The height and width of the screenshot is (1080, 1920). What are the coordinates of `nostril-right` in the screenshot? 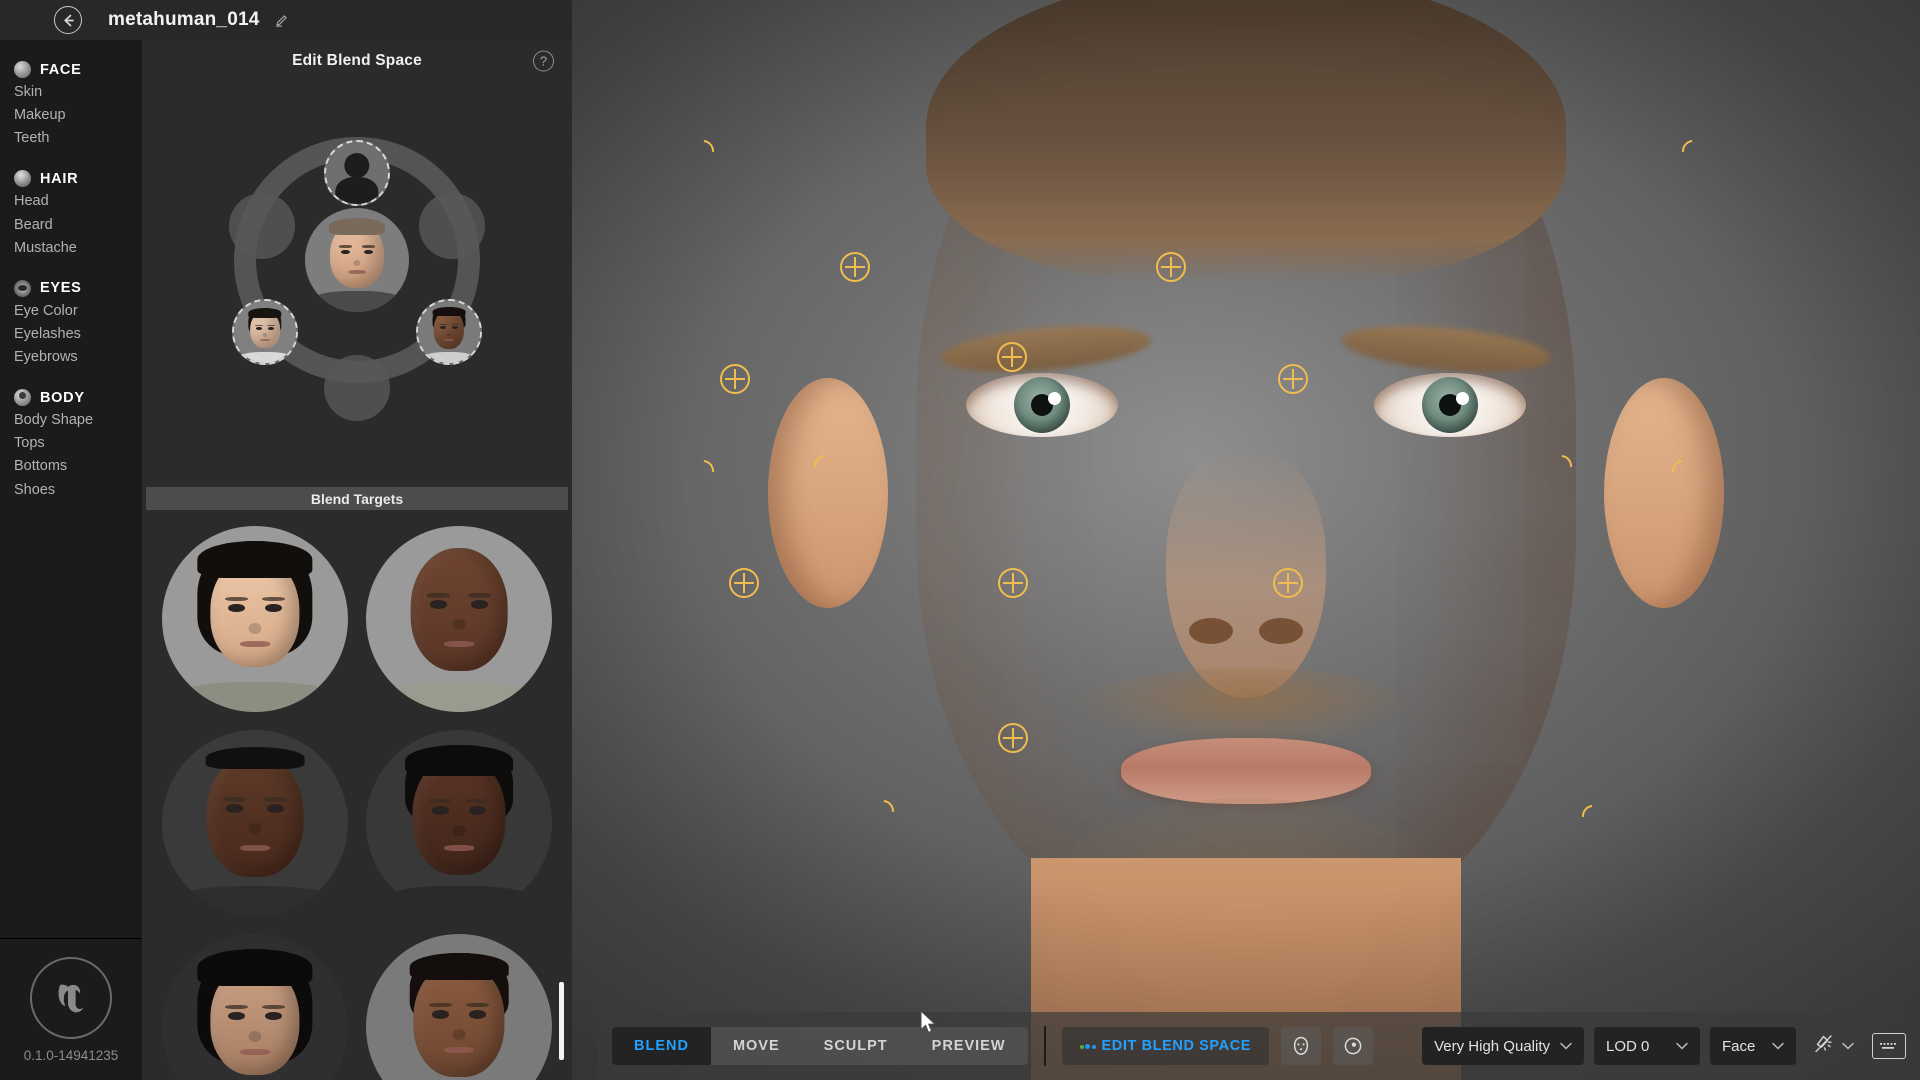 It's located at (1281, 631).